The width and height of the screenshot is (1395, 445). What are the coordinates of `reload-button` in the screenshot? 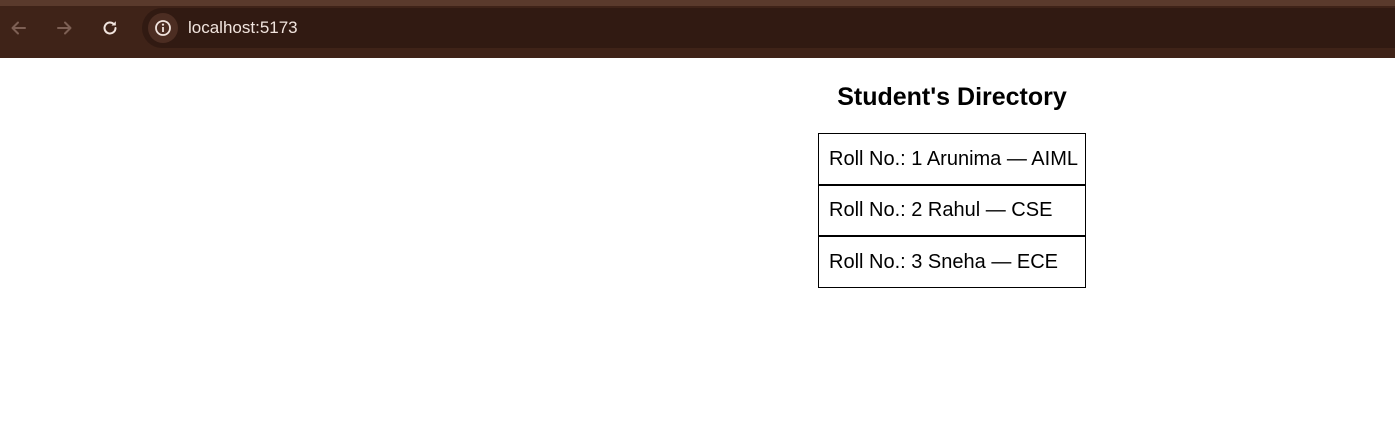 It's located at (110, 28).